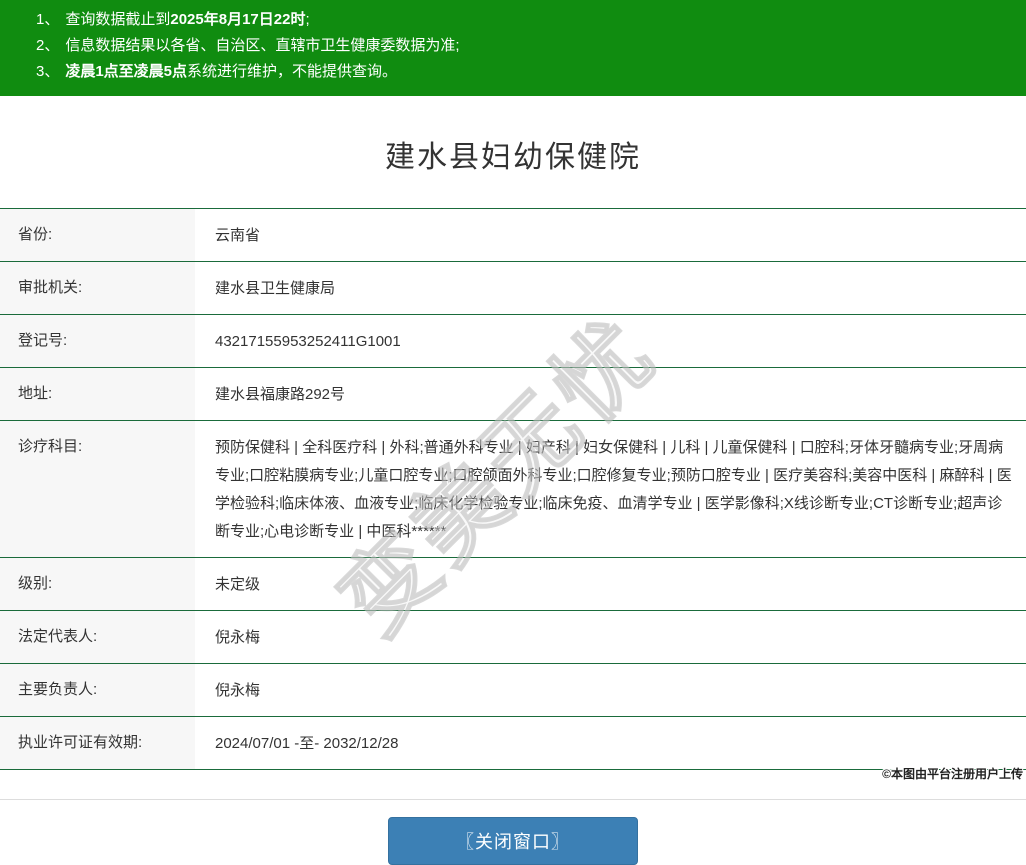 The image size is (1026, 865). I want to click on table-row-level: 级别: 未定级, so click(513, 584).